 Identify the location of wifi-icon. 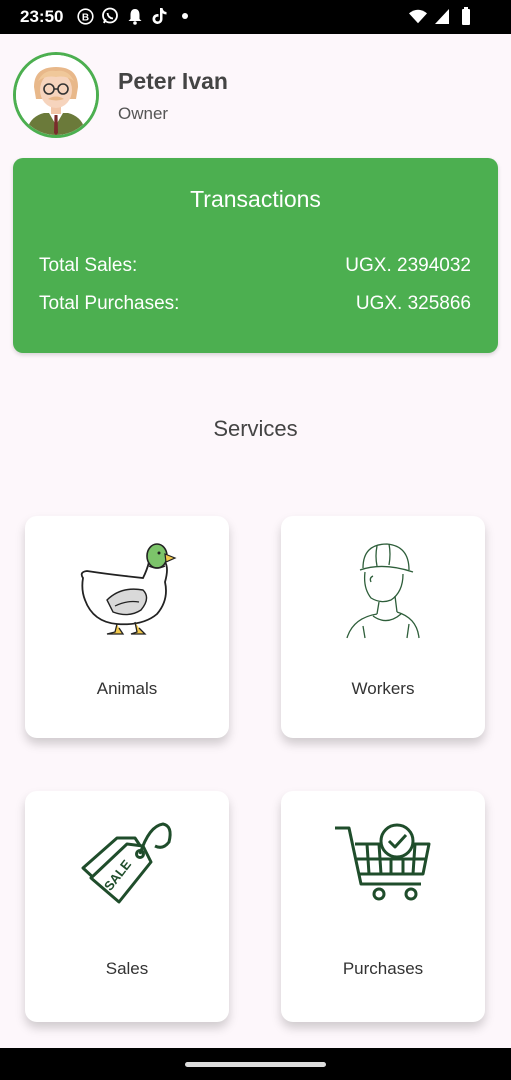
(418, 16).